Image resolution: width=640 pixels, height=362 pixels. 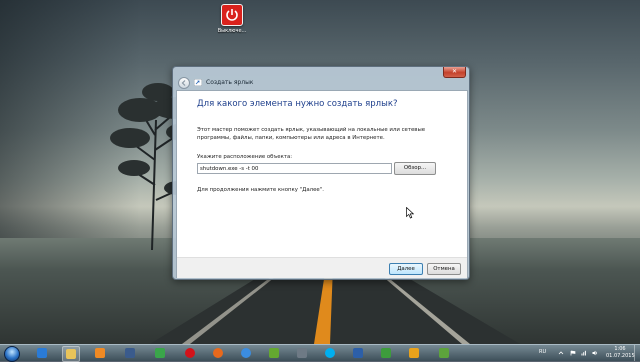 I want to click on utility-icon, so click(x=302, y=353).